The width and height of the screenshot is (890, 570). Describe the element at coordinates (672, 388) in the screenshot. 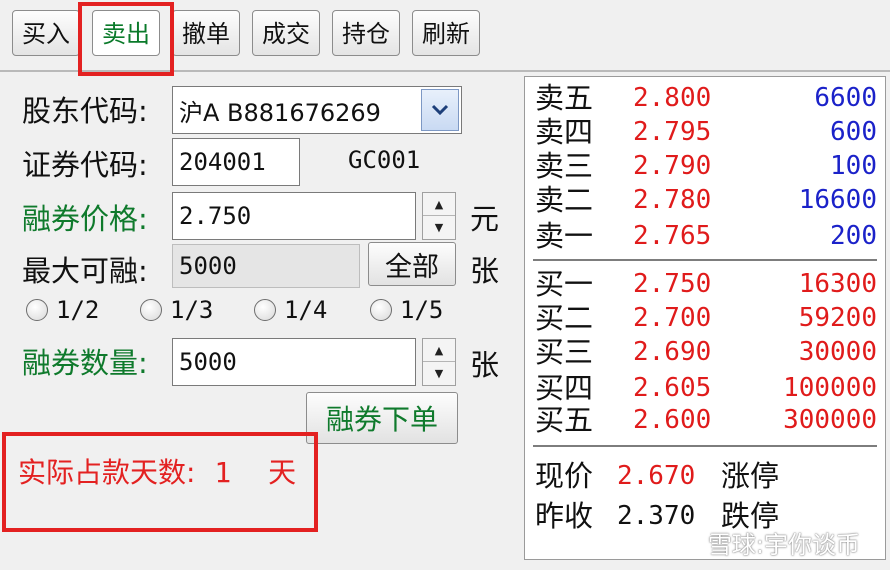

I see `level-price: 2.605` at that location.